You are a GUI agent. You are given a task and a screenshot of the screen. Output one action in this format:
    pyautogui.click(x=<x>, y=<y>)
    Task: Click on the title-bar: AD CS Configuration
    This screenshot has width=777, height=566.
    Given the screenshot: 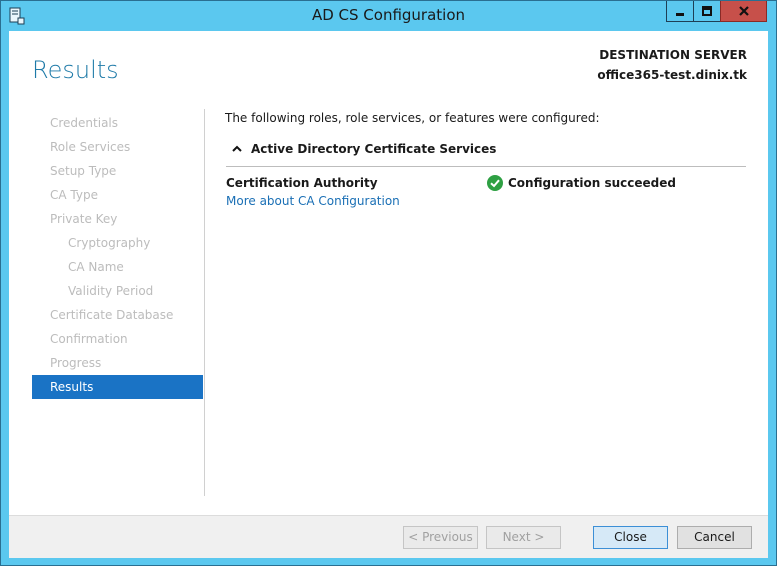 What is the action you would take?
    pyautogui.click(x=388, y=16)
    